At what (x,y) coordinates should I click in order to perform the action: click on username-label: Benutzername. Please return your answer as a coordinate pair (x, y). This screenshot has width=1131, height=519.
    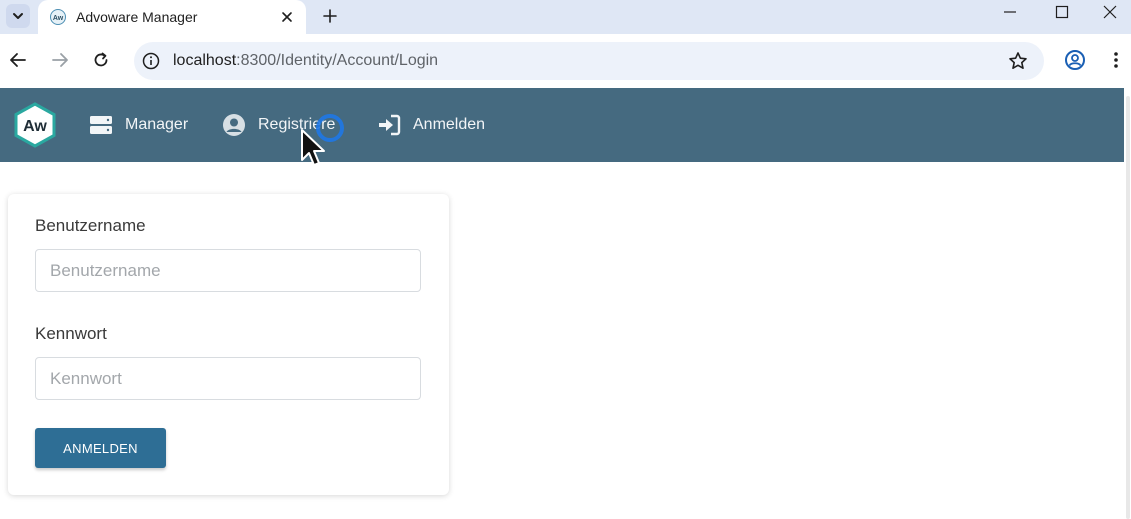
    Looking at the image, I should click on (90, 225).